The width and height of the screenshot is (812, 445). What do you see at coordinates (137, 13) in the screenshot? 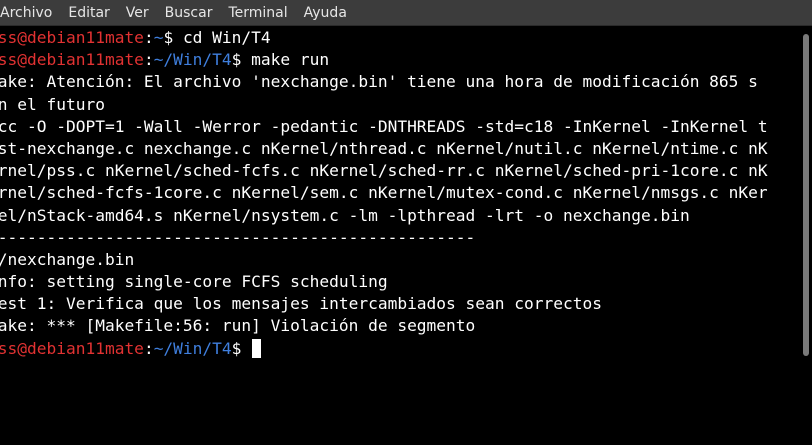
I see `menu-ver: Ver` at bounding box center [137, 13].